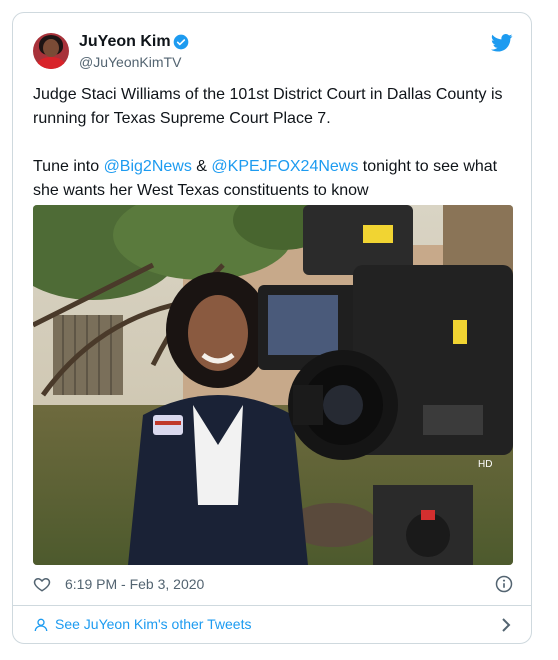 This screenshot has width=558, height=660. What do you see at coordinates (41, 625) in the screenshot?
I see `person-icon` at bounding box center [41, 625].